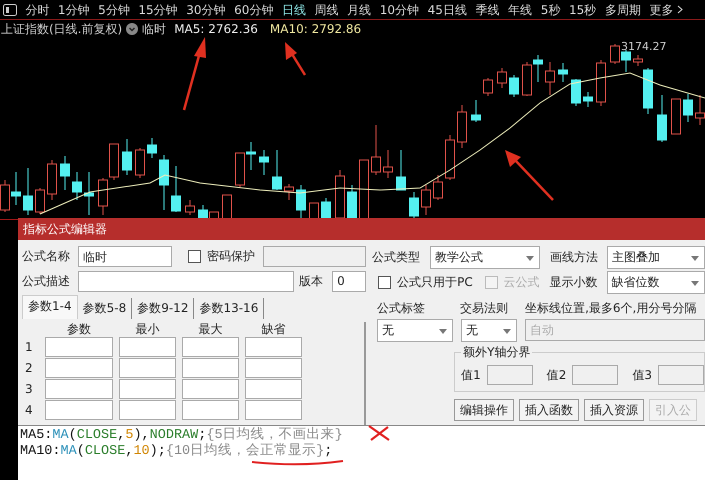 Image resolution: width=705 pixels, height=480 pixels. Describe the element at coordinates (216, 29) in the screenshot. I see `ma5-value: MA5: 2762.36` at that location.